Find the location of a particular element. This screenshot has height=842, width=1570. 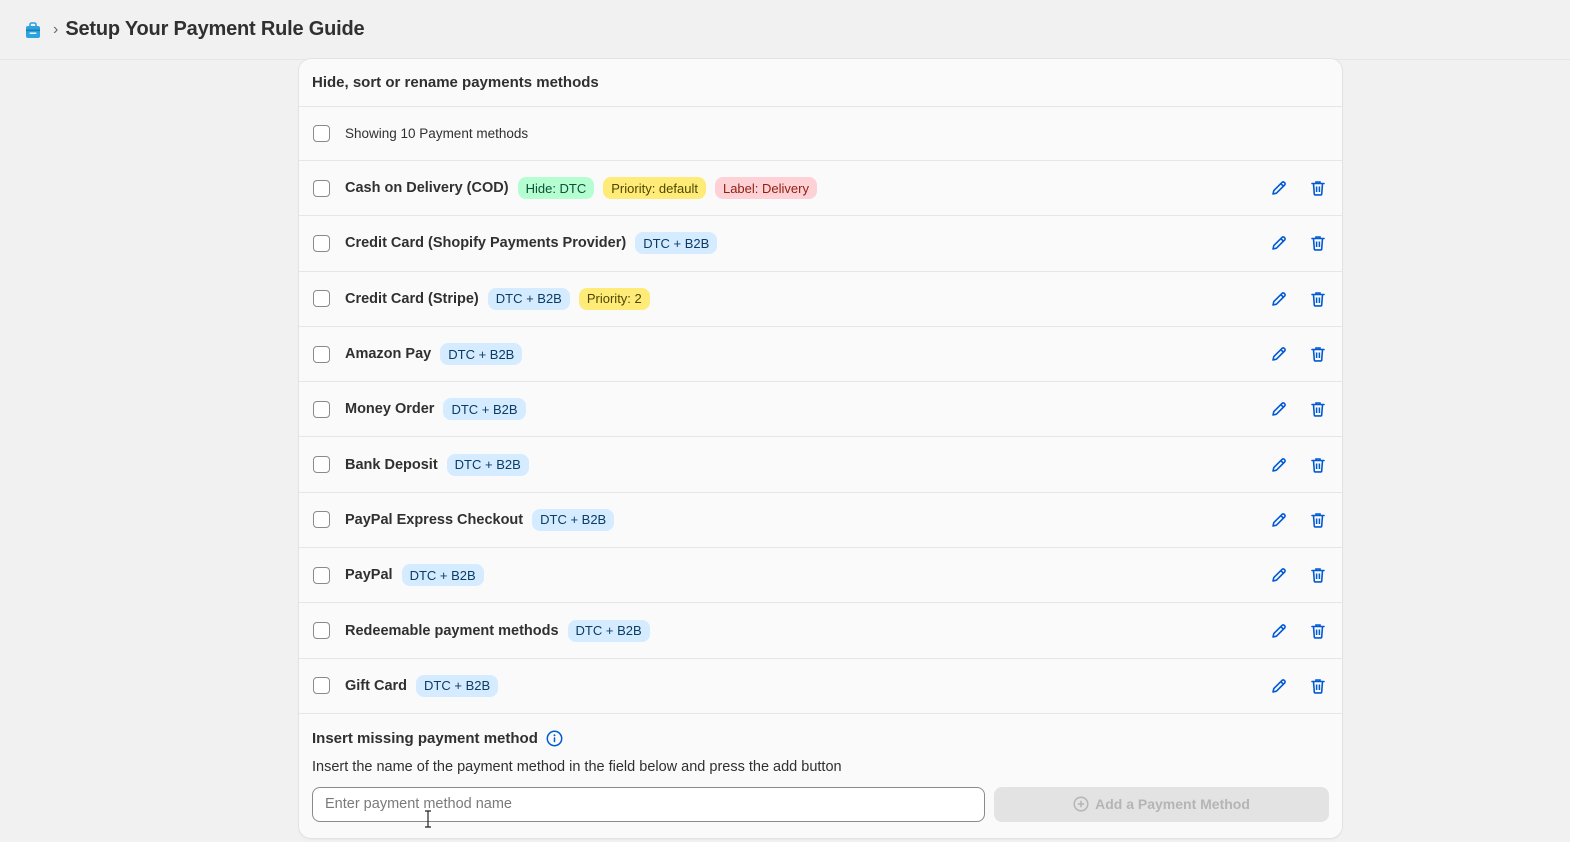

page-title: Setup Your Payment Rule Guide is located at coordinates (215, 29).